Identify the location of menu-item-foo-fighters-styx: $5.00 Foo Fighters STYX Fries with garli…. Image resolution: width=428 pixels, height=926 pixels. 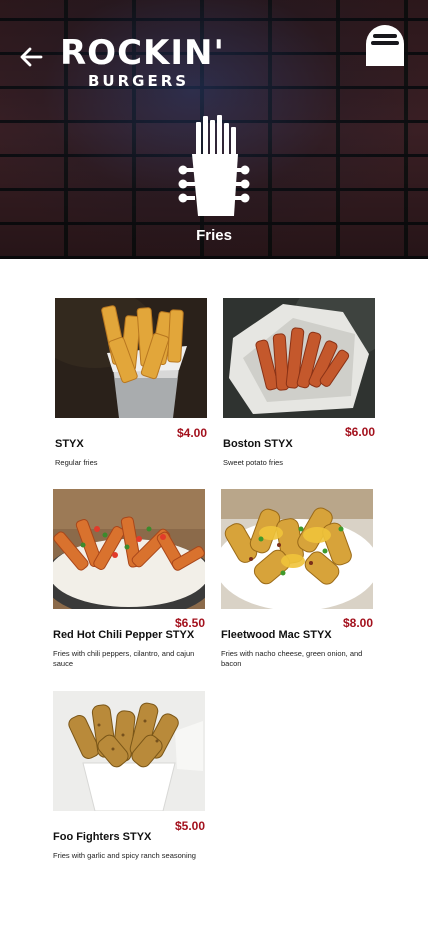
(130, 786).